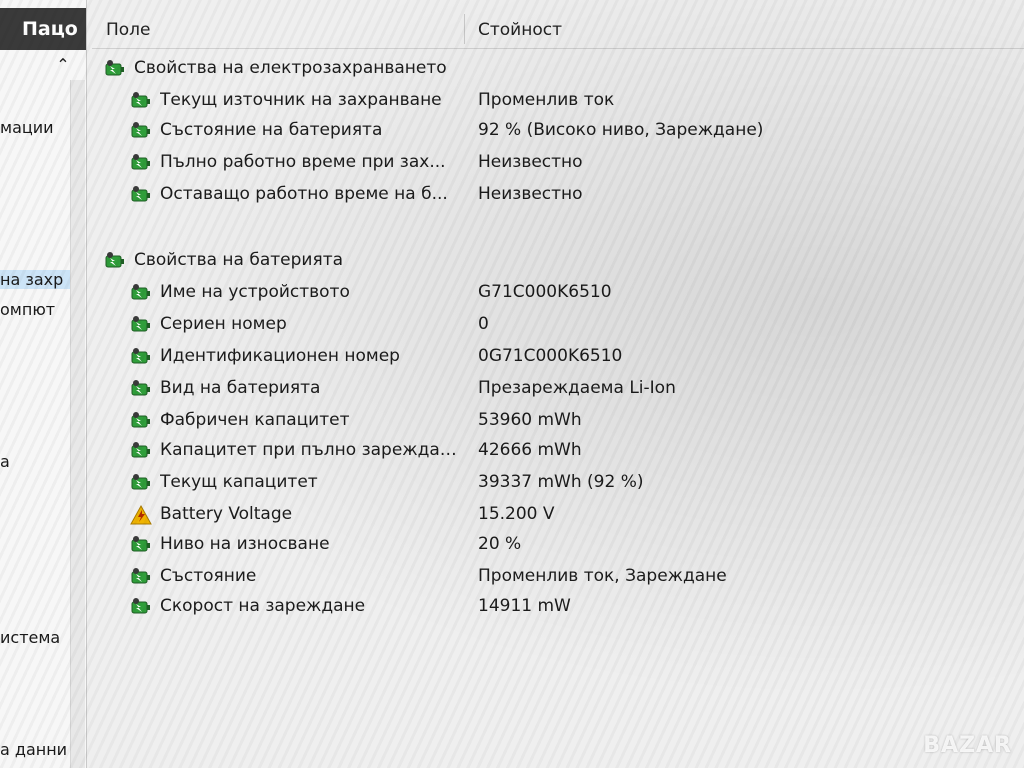  What do you see at coordinates (128, 30) in the screenshot?
I see `column-header-field: Поле` at bounding box center [128, 30].